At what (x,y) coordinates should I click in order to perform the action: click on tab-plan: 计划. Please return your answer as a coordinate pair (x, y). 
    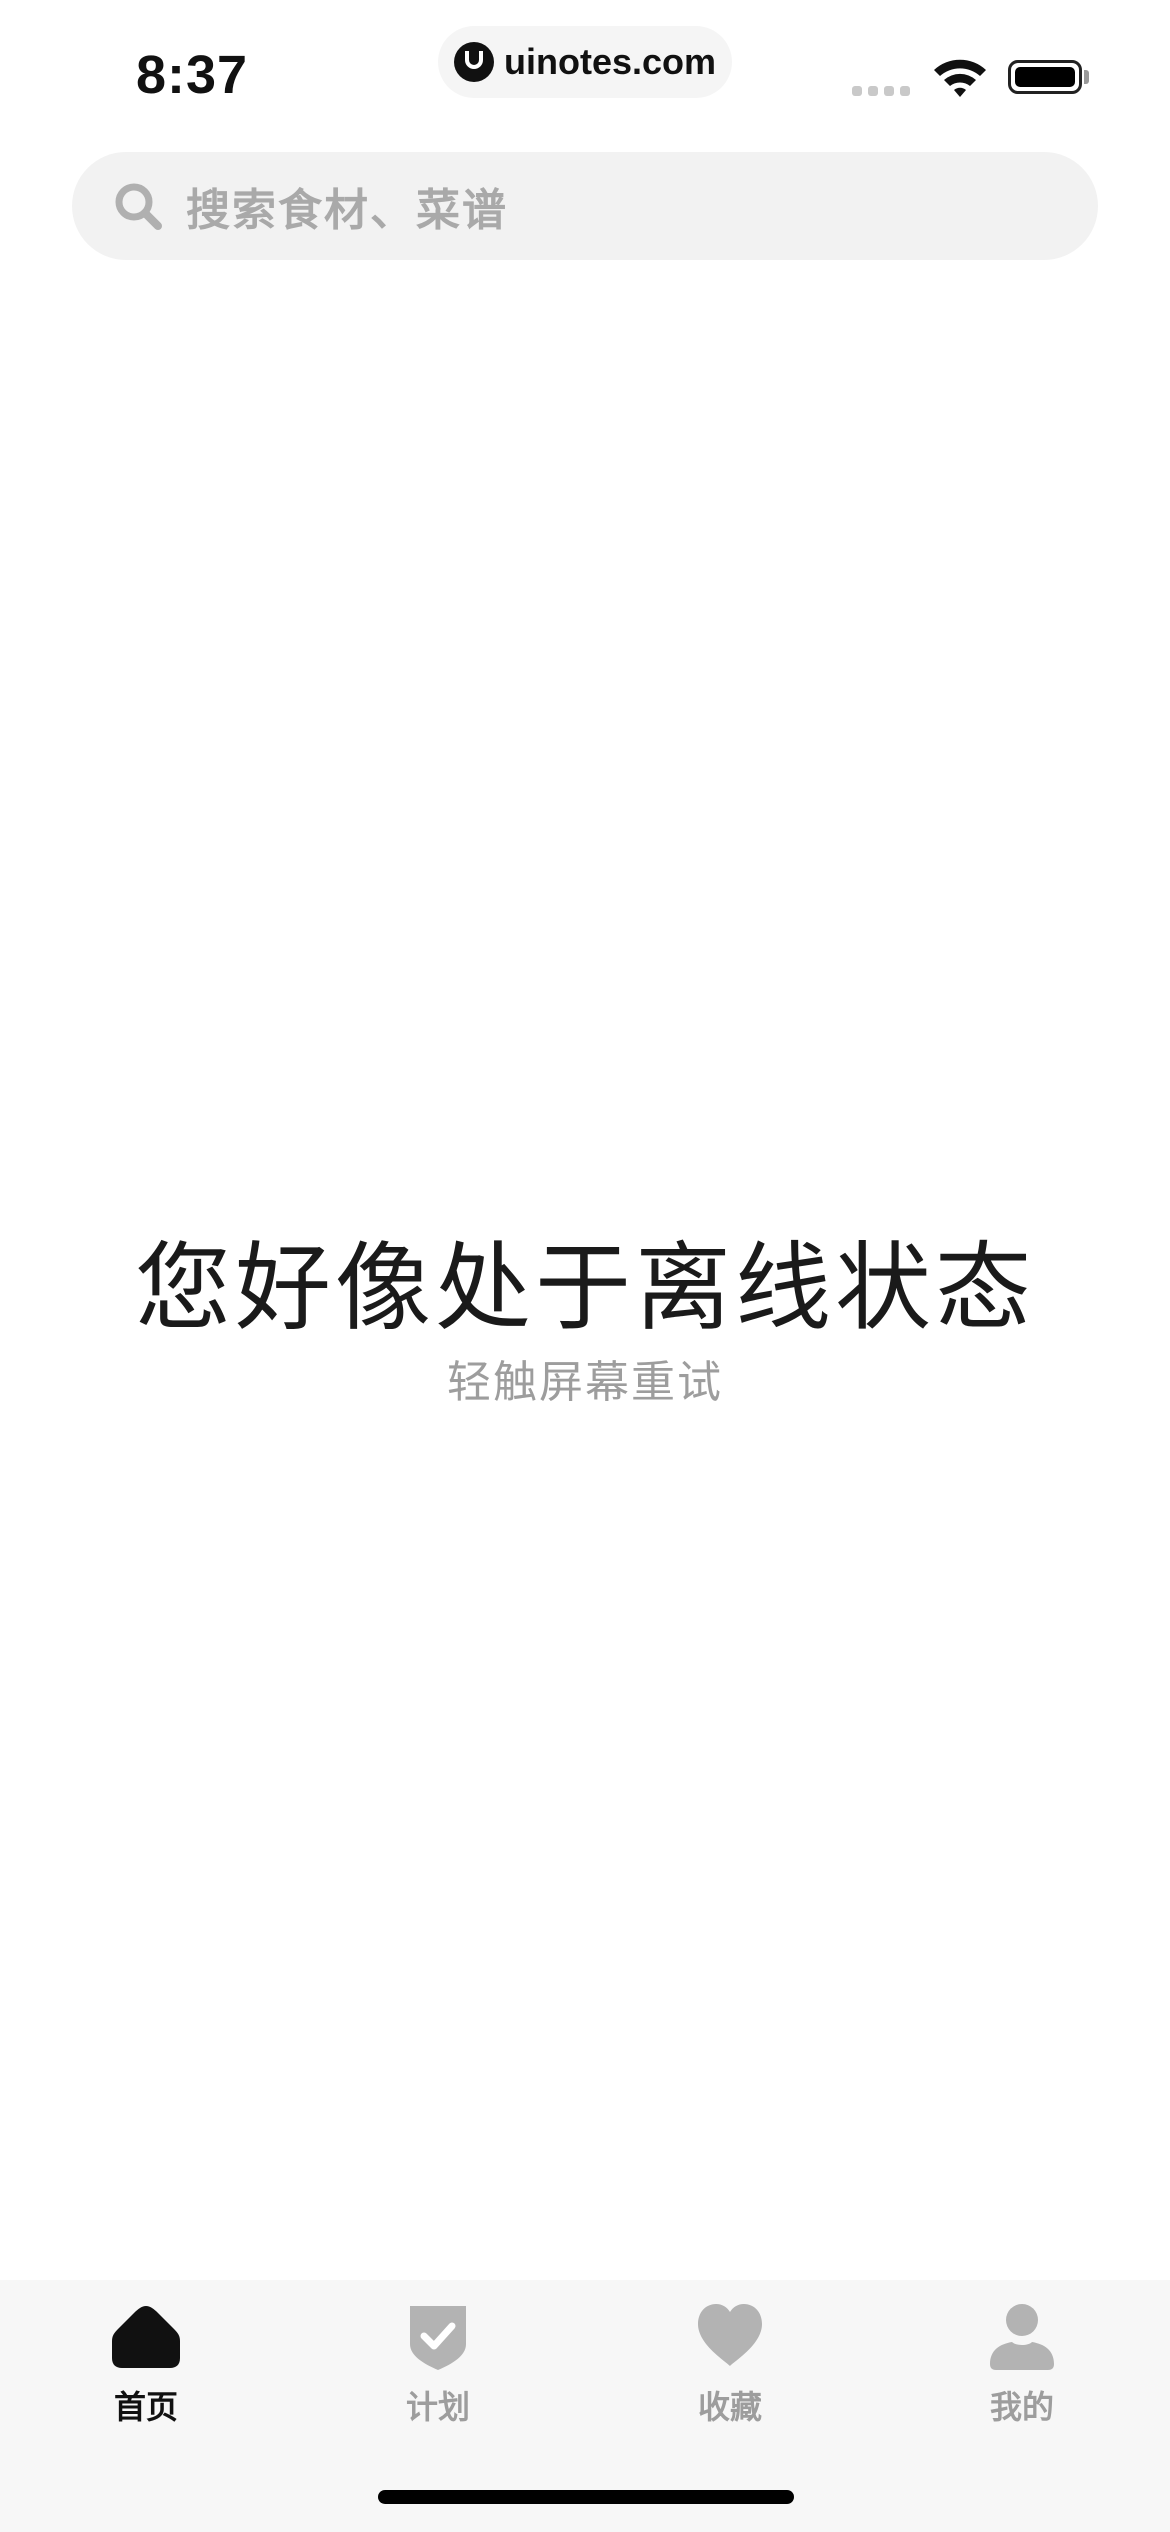
    Looking at the image, I should click on (438, 2364).